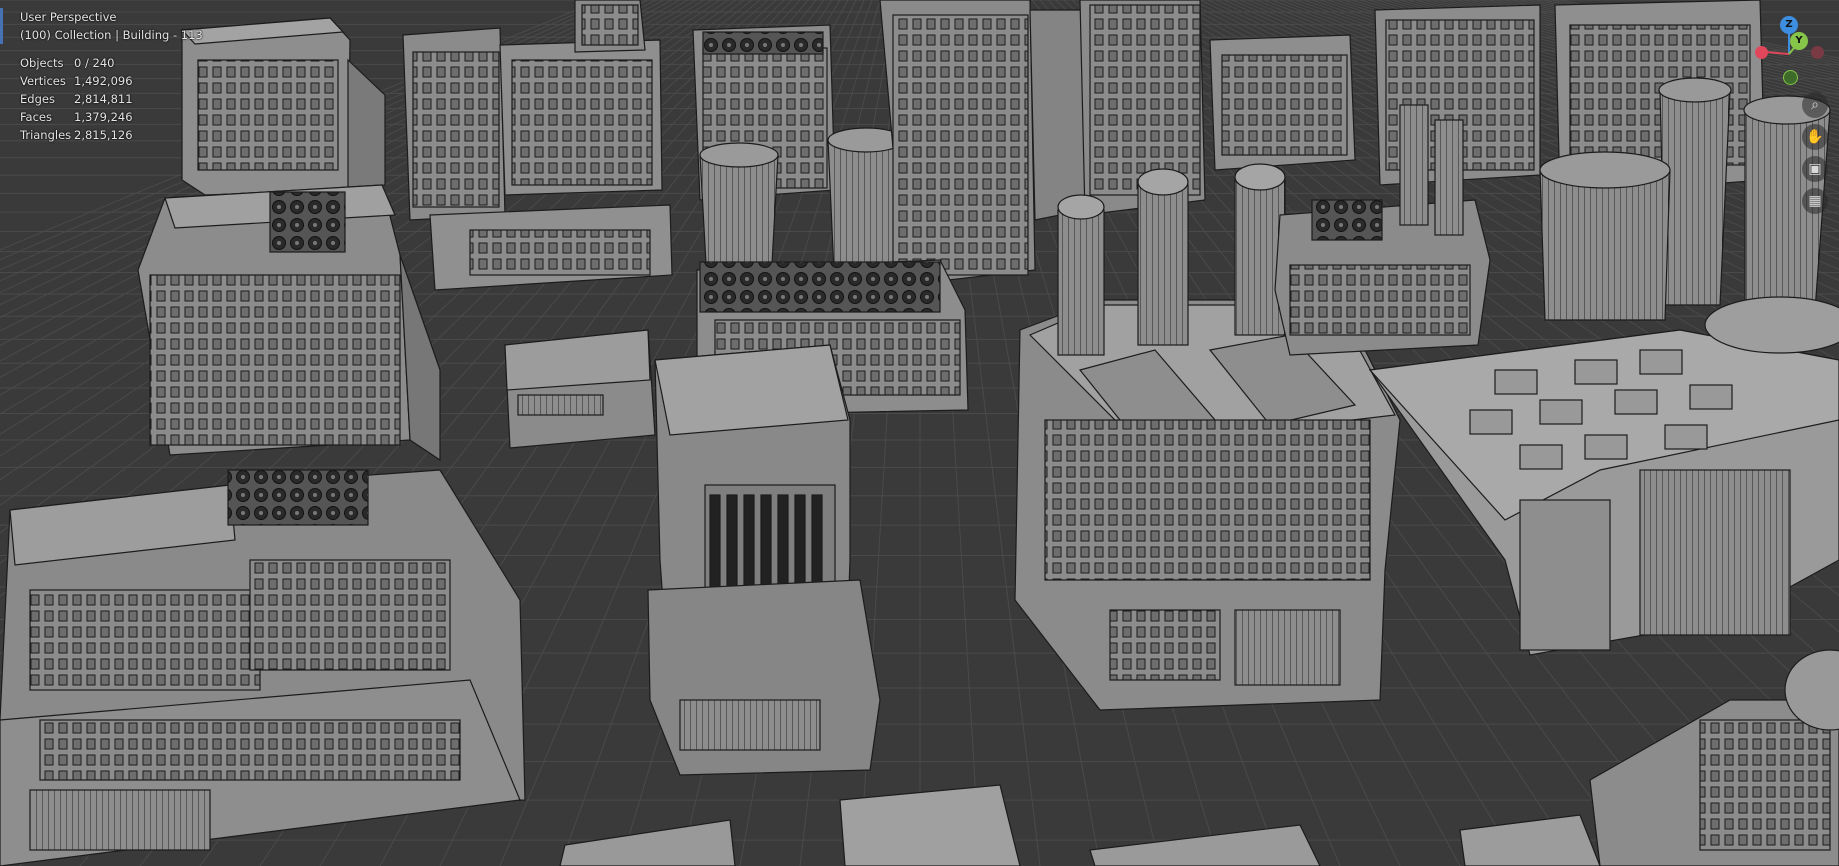 Image resolution: width=1839 pixels, height=866 pixels. What do you see at coordinates (1789, 25) in the screenshot?
I see `gizmo-z-axis: Z` at bounding box center [1789, 25].